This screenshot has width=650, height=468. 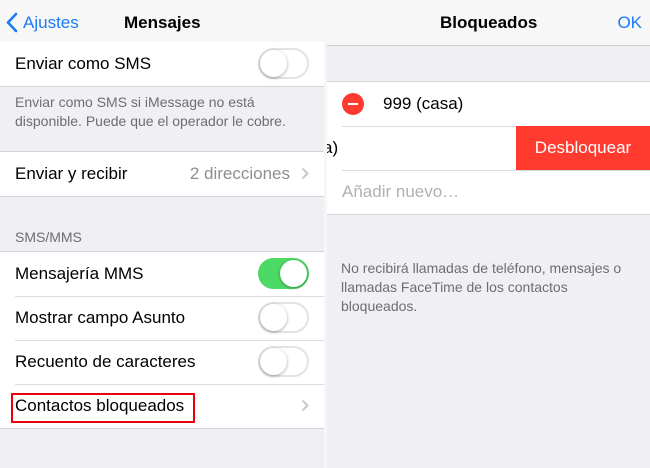 I want to click on page-title: Bloqueados, so click(x=489, y=22).